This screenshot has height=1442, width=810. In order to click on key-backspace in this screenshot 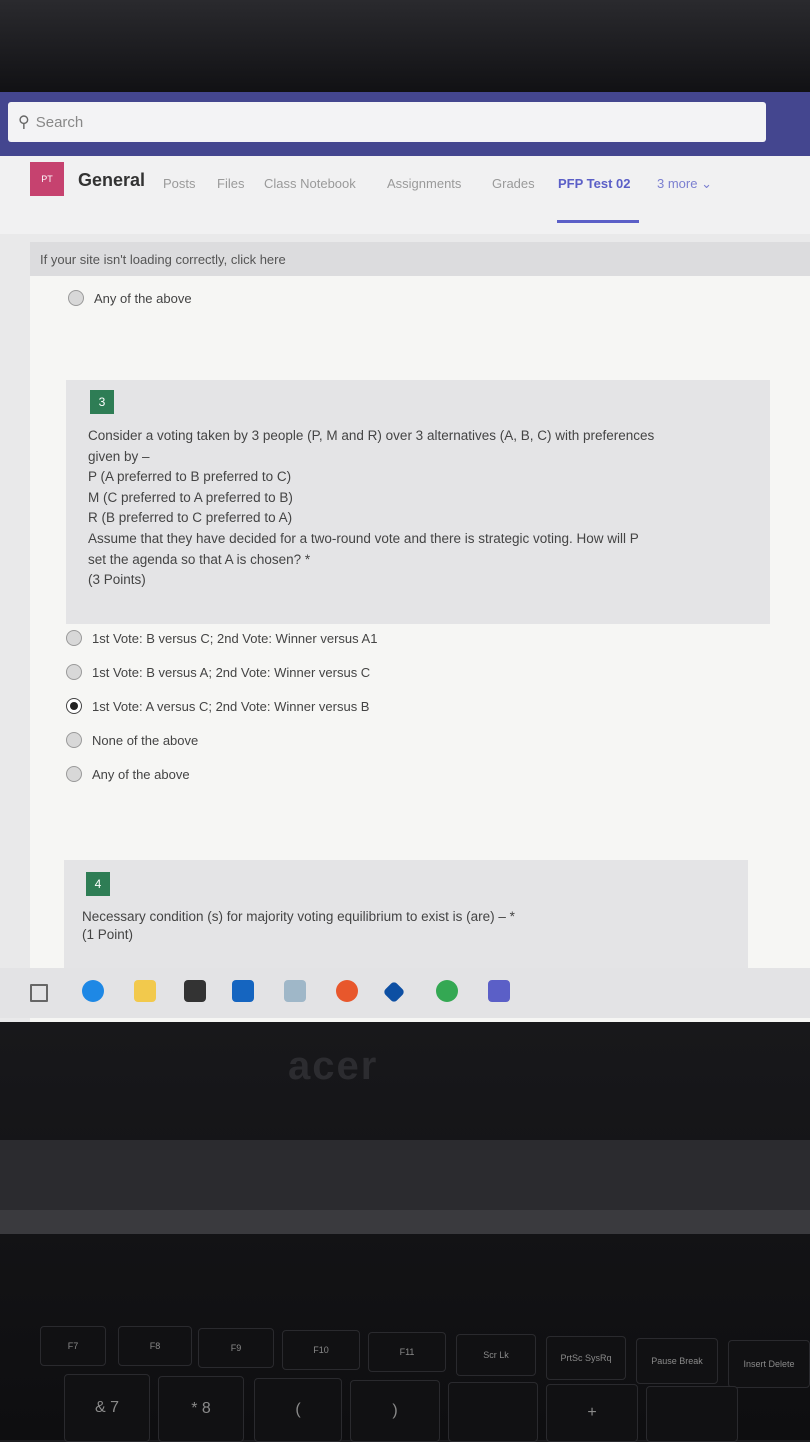, I will do `click(692, 1414)`.